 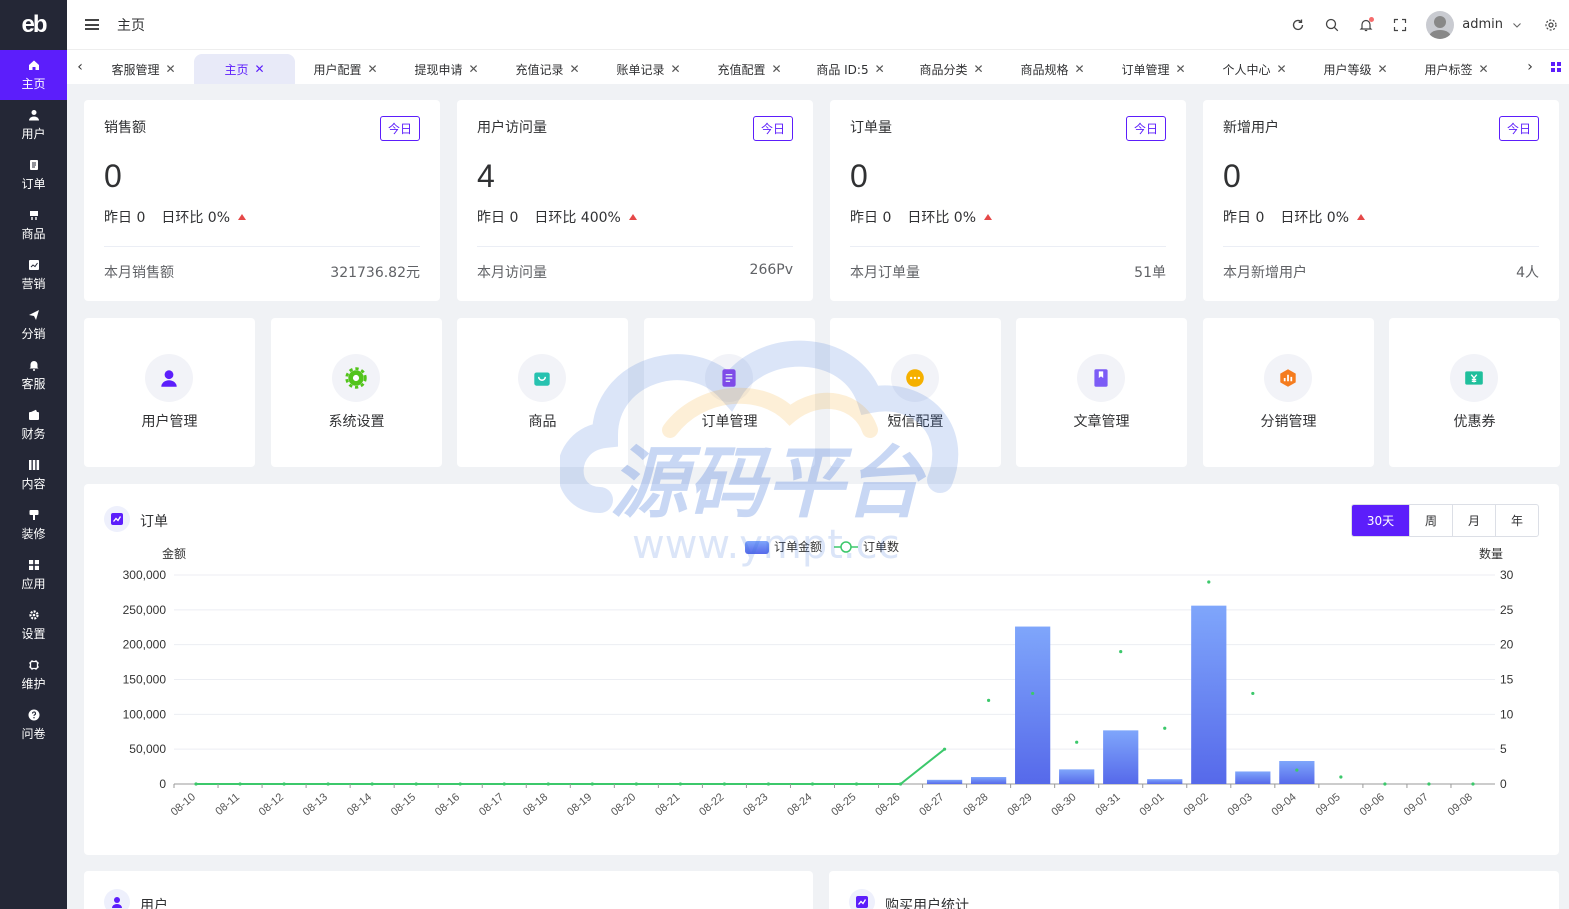 I want to click on sidebar-item-0: 主页, so click(x=33, y=75).